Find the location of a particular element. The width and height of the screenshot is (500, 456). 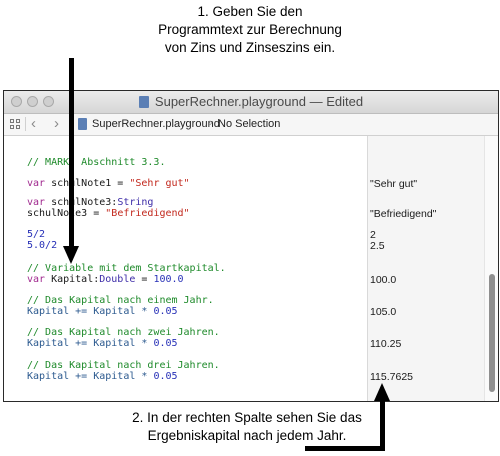

title-bar: SuperRechner.playground — Edited is located at coordinates (251, 102).